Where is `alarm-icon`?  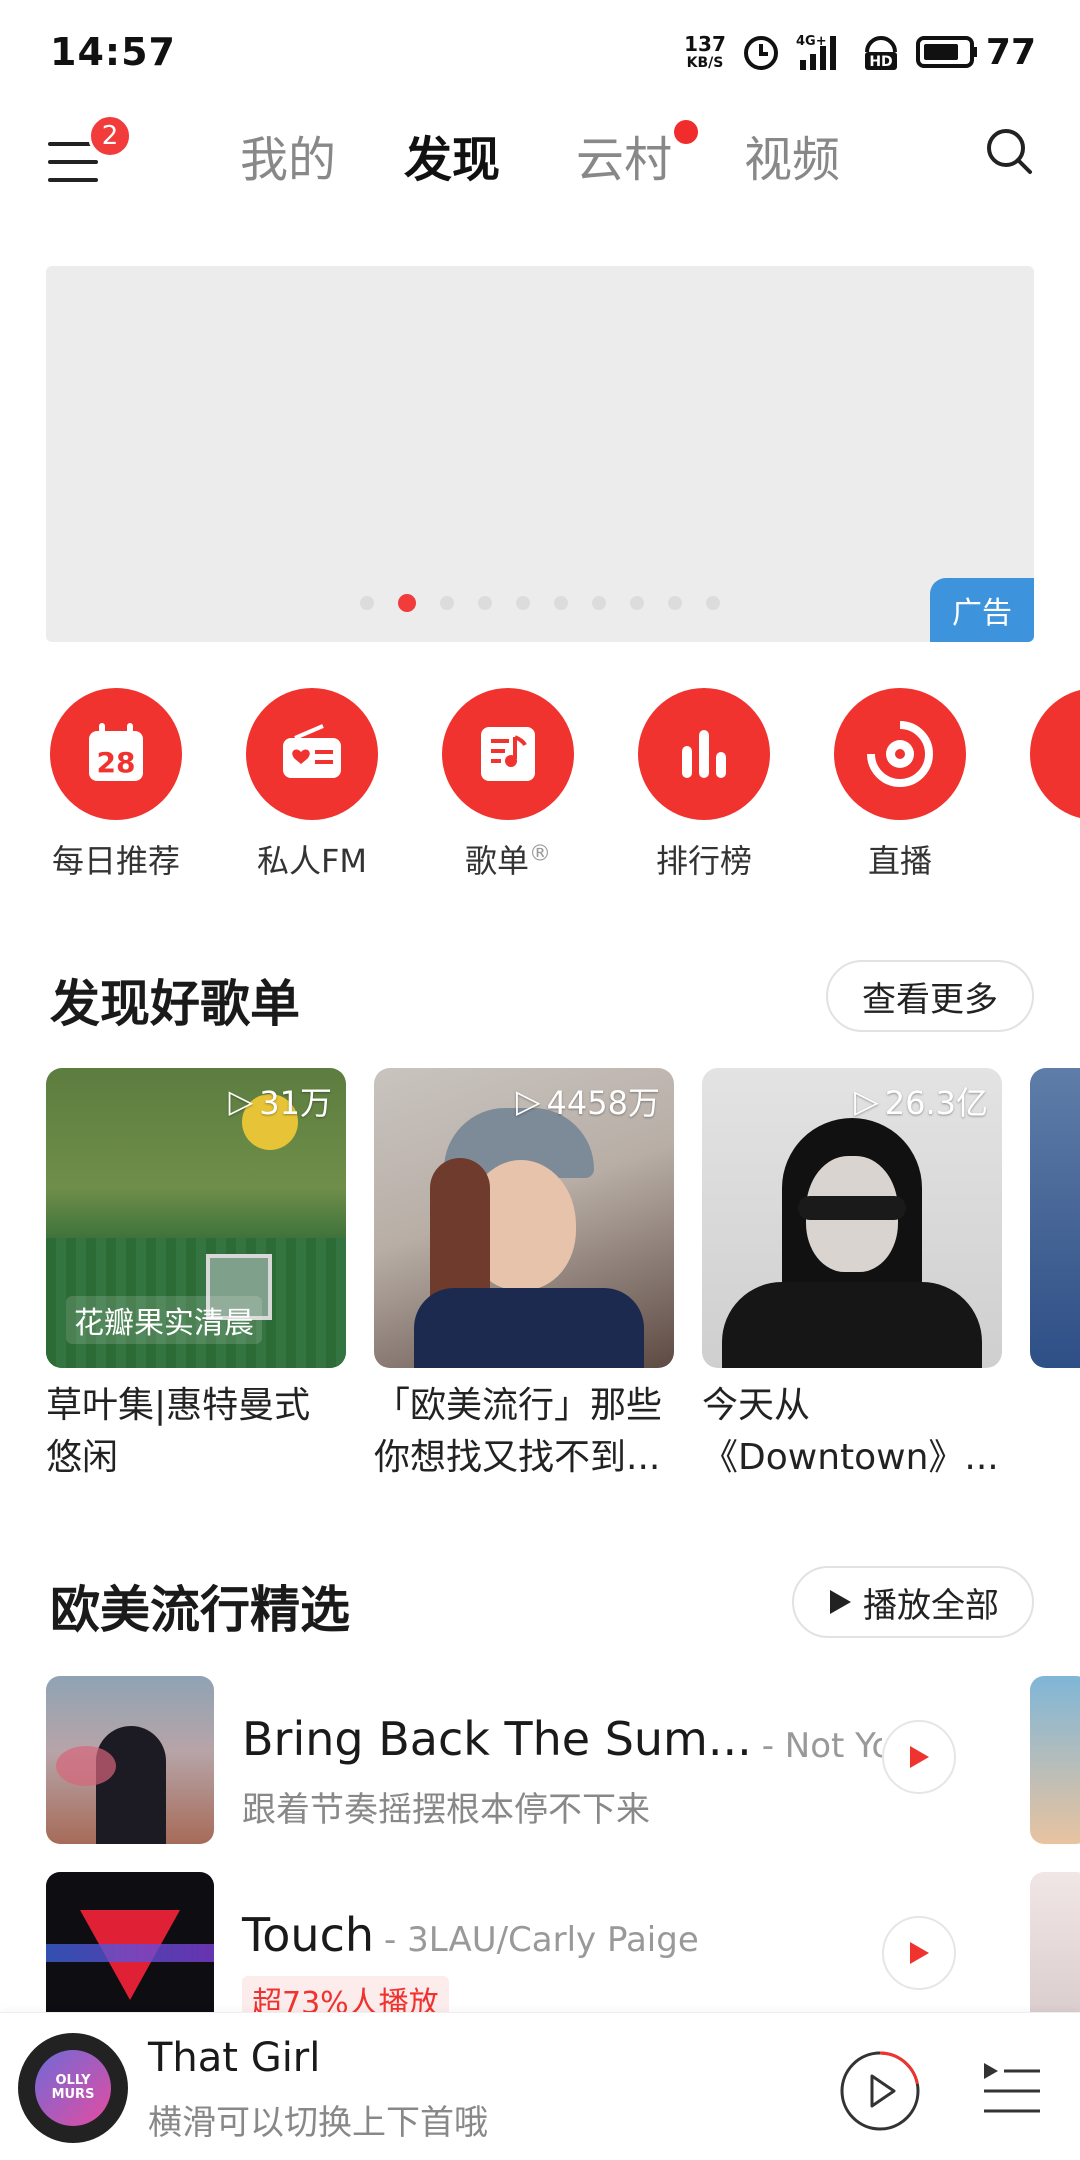 alarm-icon is located at coordinates (761, 52).